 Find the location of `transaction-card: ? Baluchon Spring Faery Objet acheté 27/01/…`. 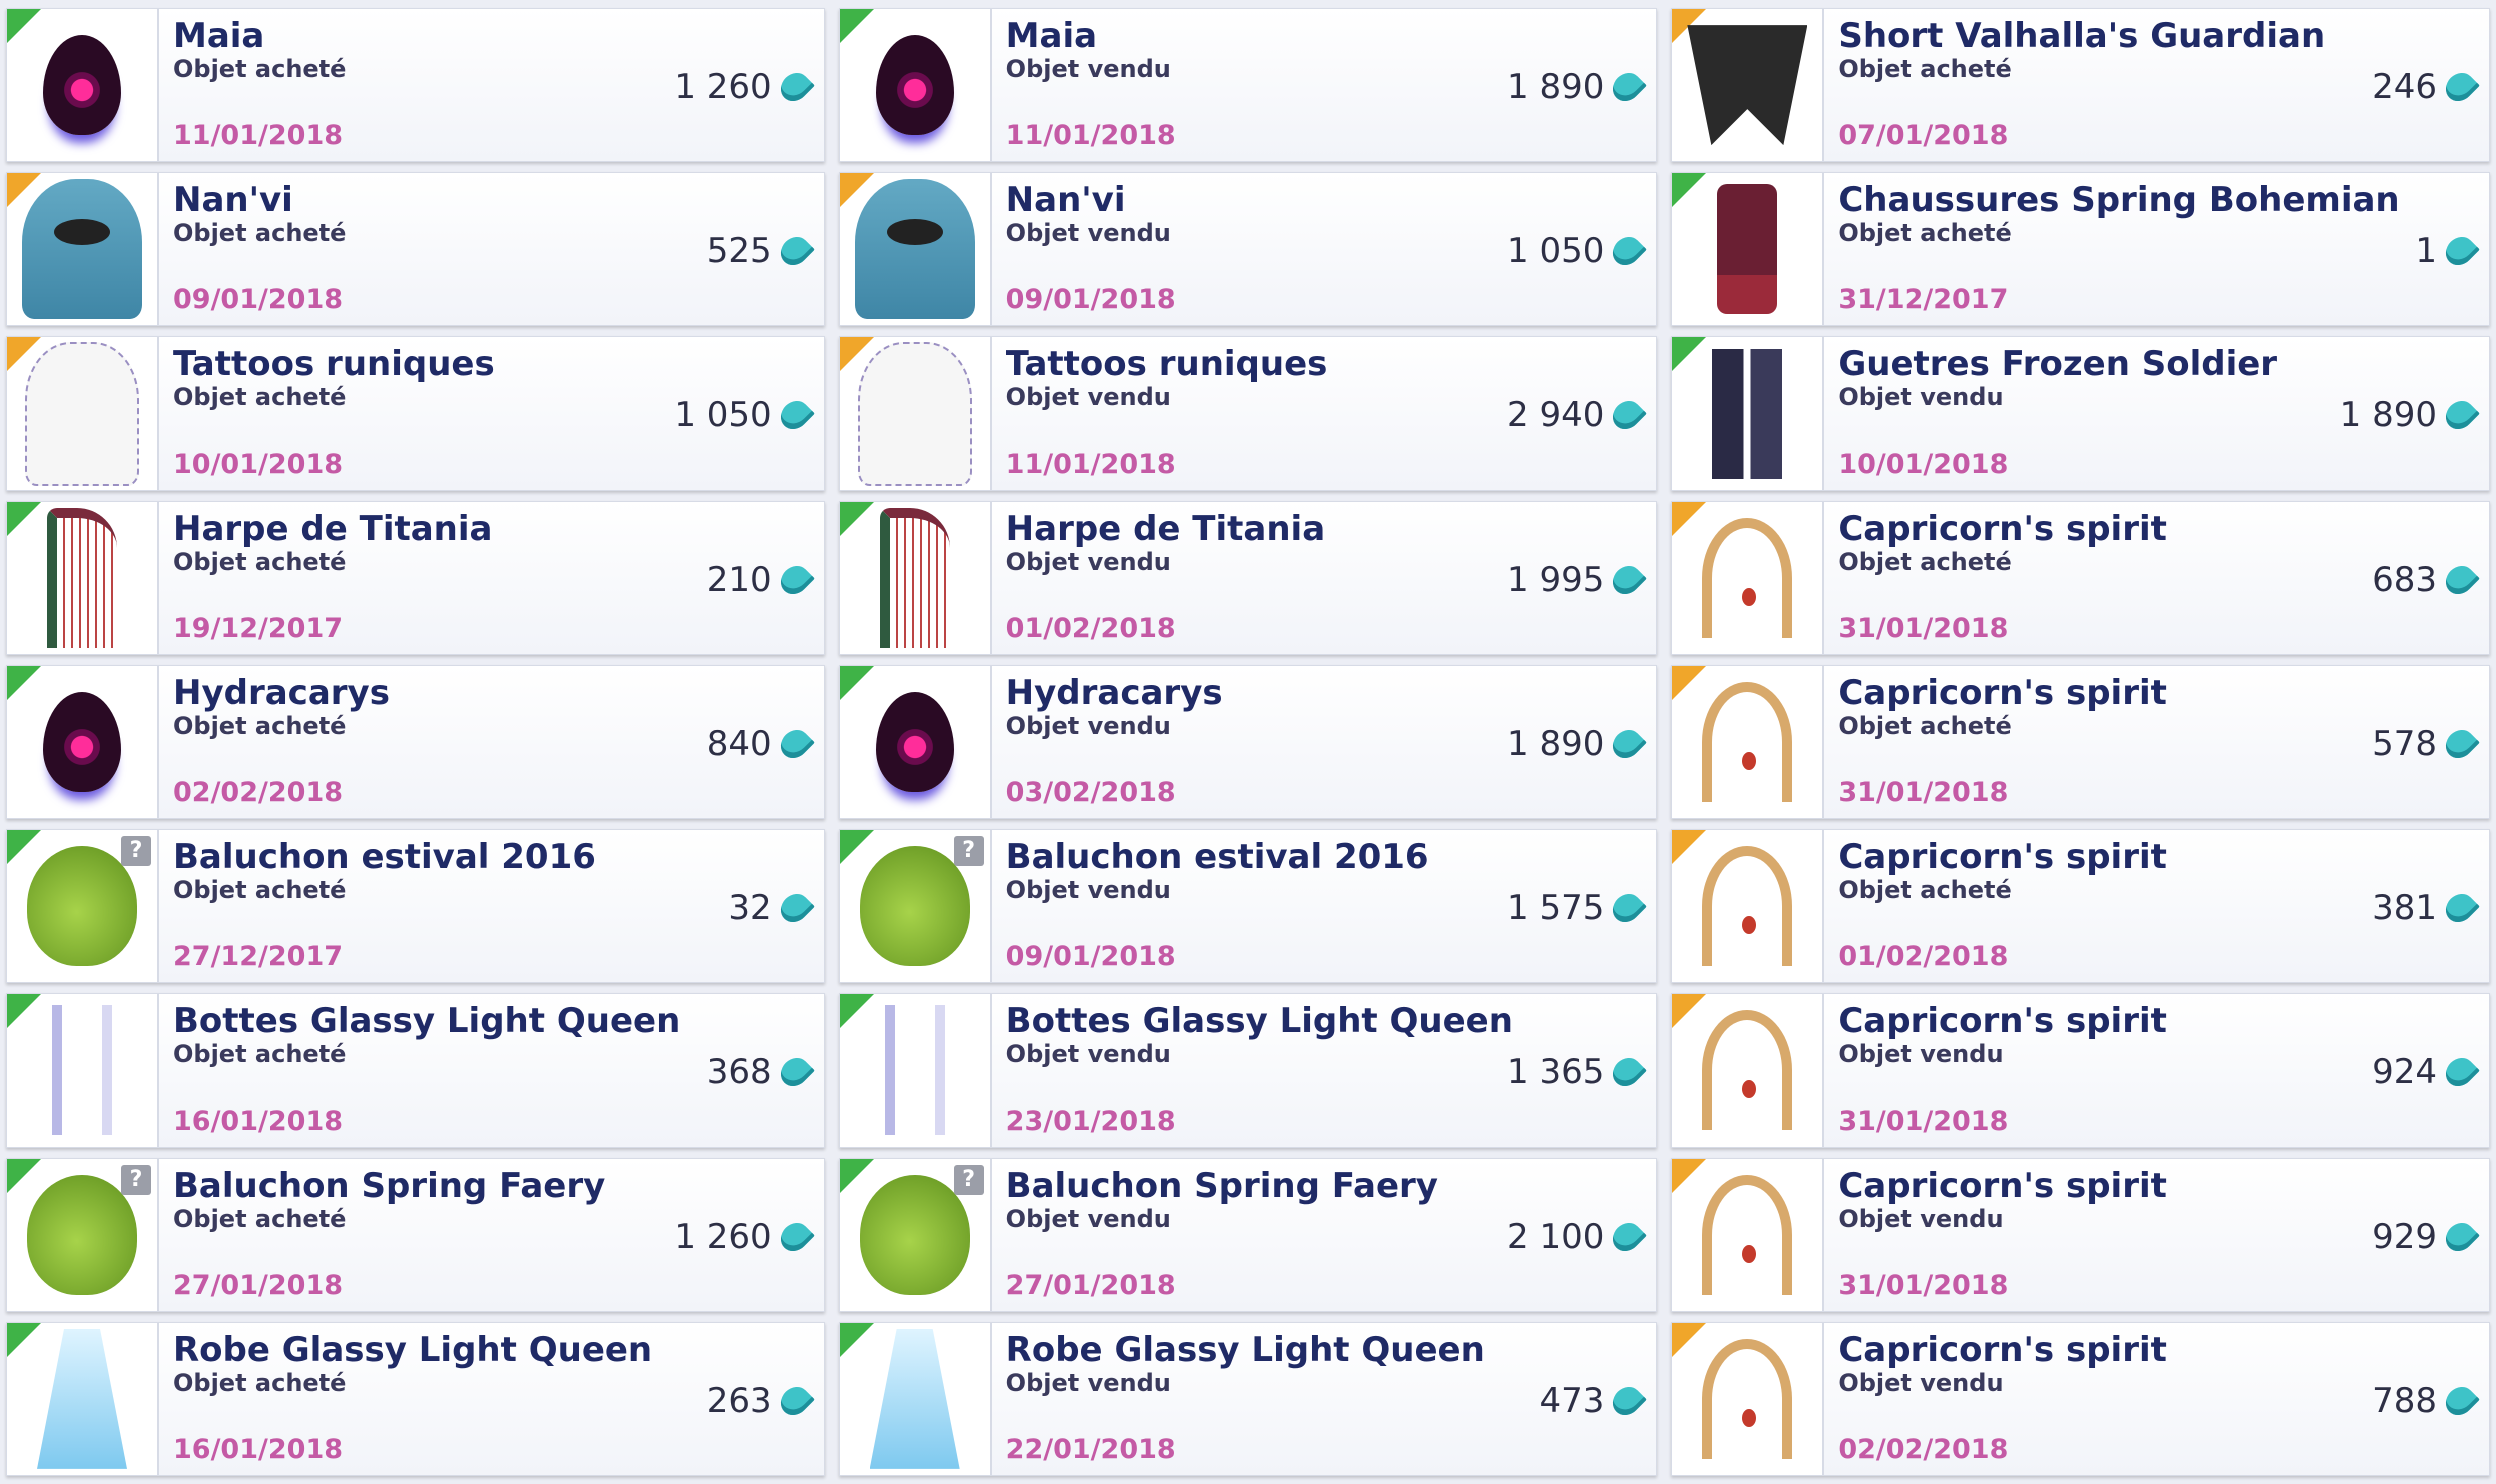

transaction-card: ? Baluchon Spring Faery Objet acheté 27/01/… is located at coordinates (415, 1234).